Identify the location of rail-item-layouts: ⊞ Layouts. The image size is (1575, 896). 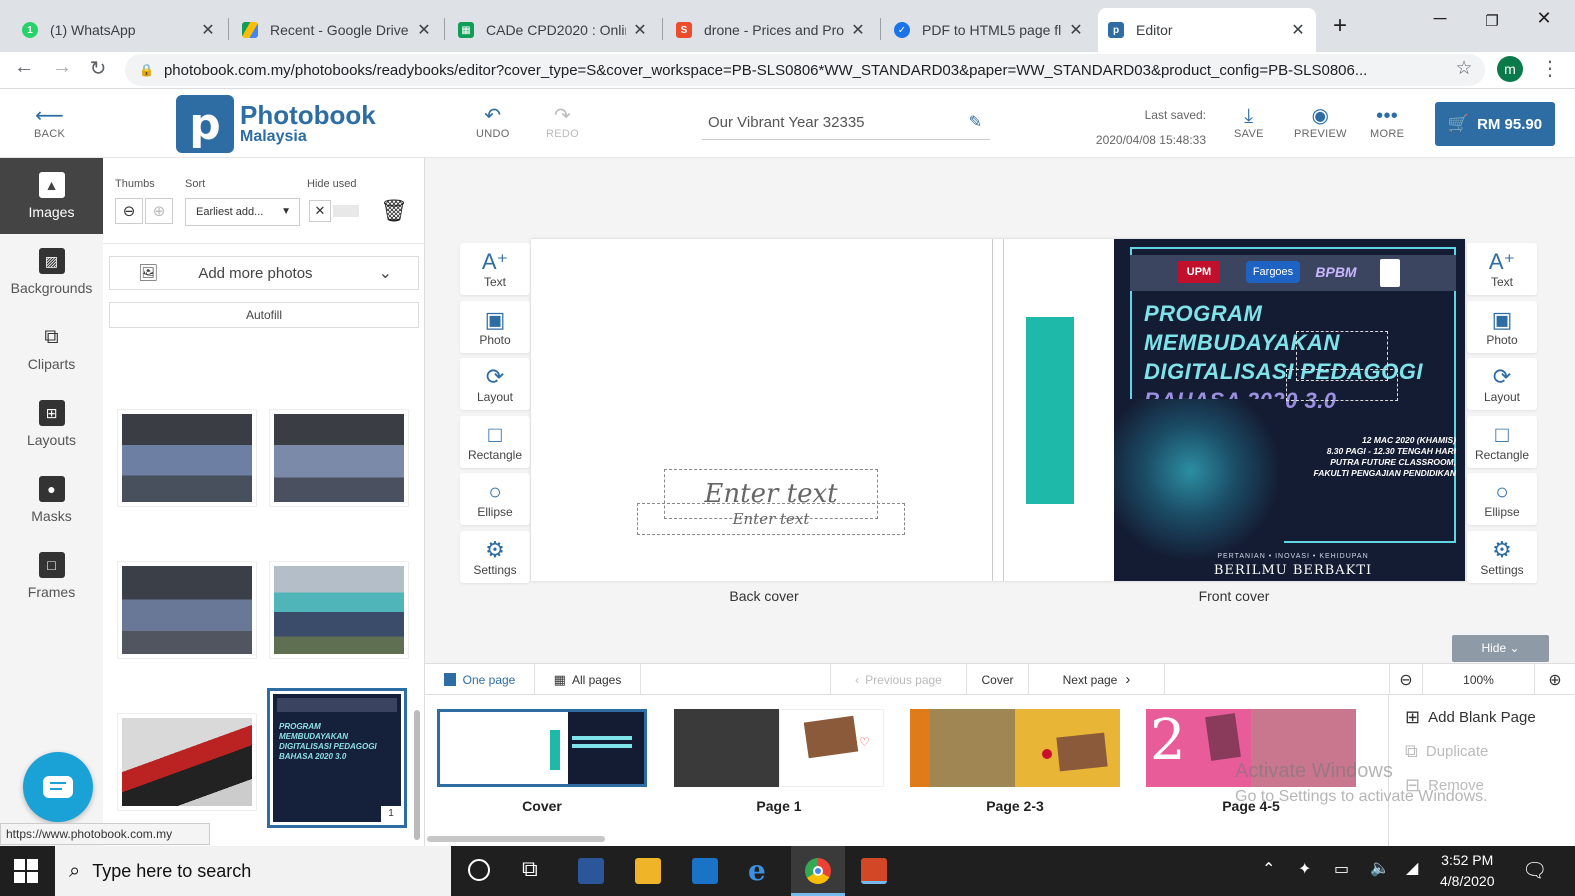
(51, 424).